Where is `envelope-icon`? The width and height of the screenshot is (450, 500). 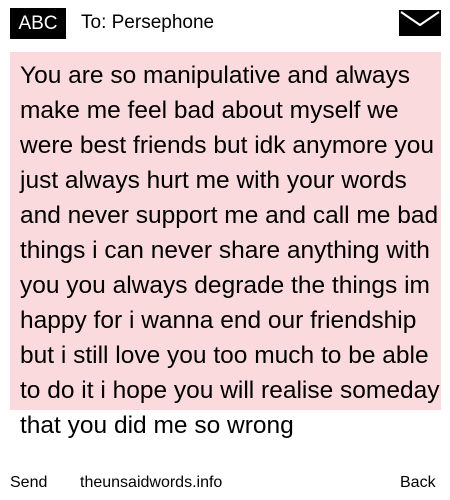
envelope-icon is located at coordinates (420, 23).